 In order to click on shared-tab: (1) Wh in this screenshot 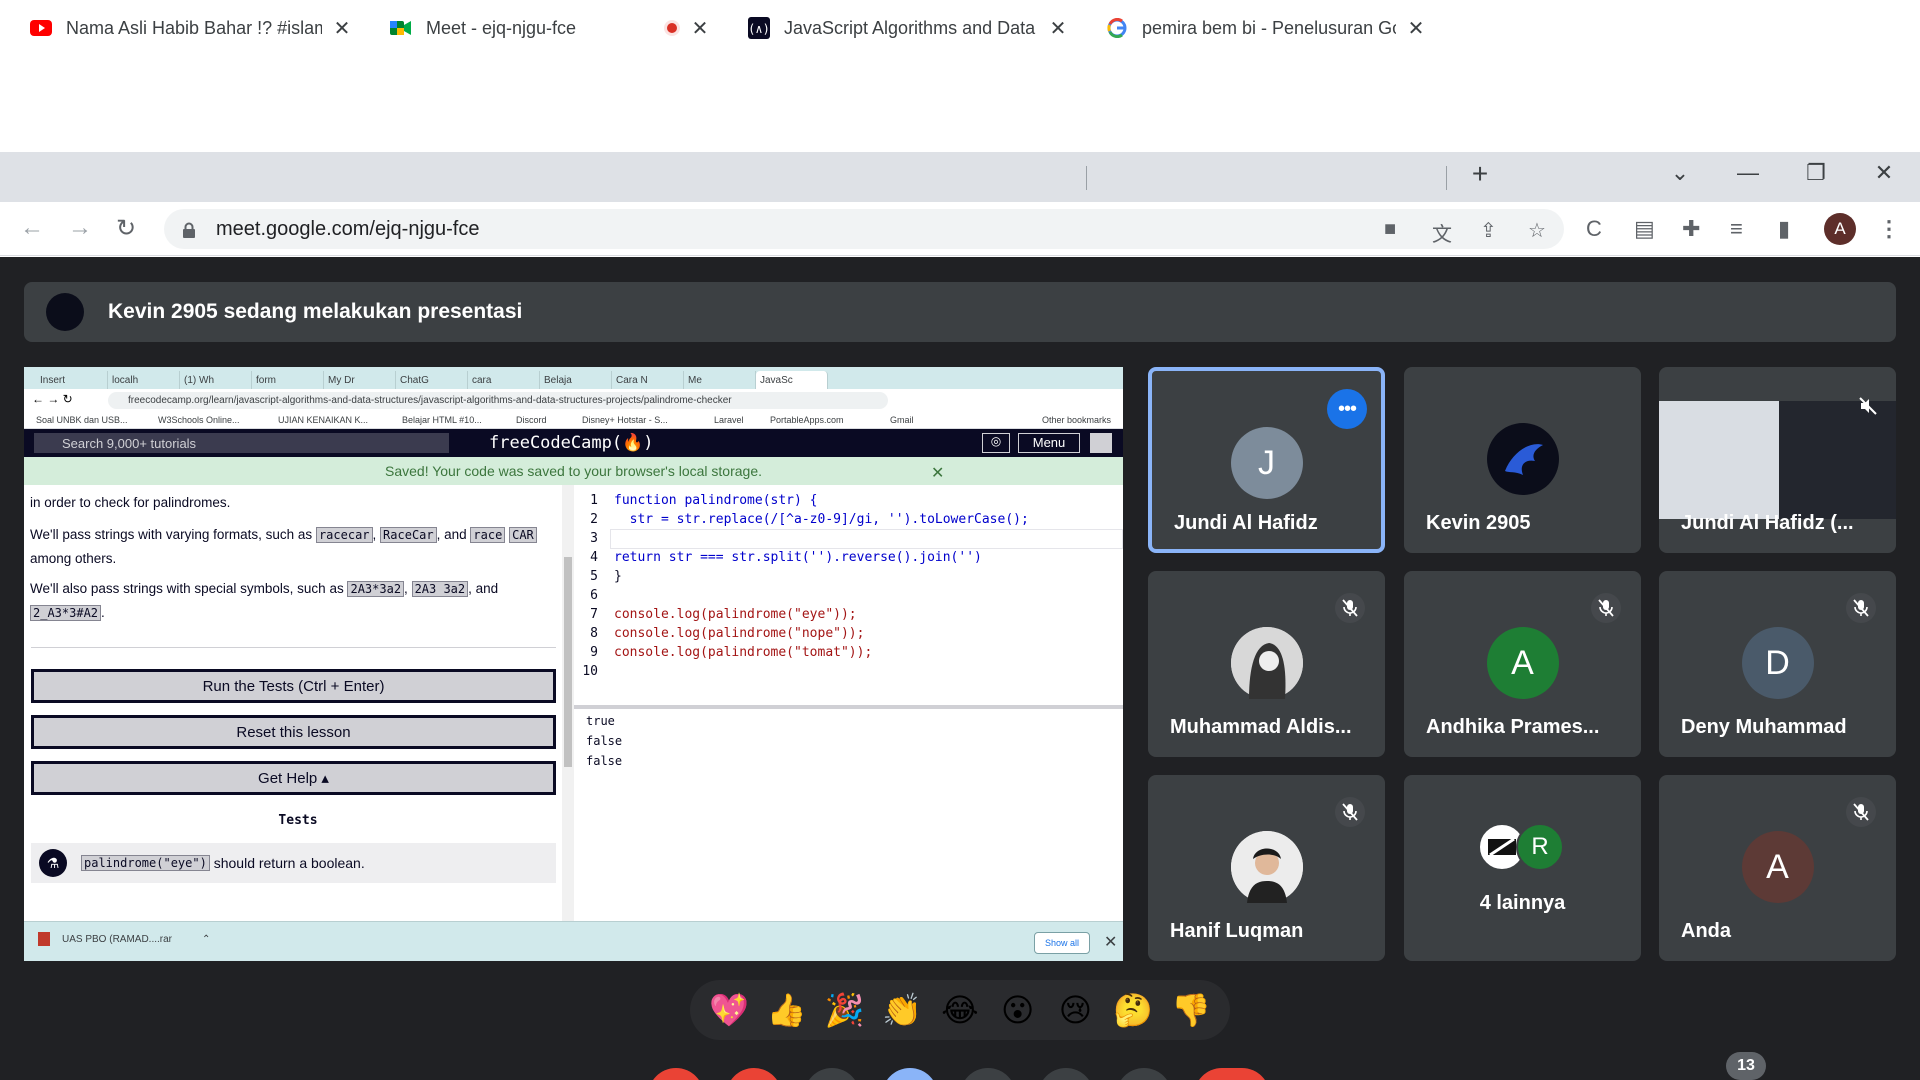, I will do `click(216, 380)`.